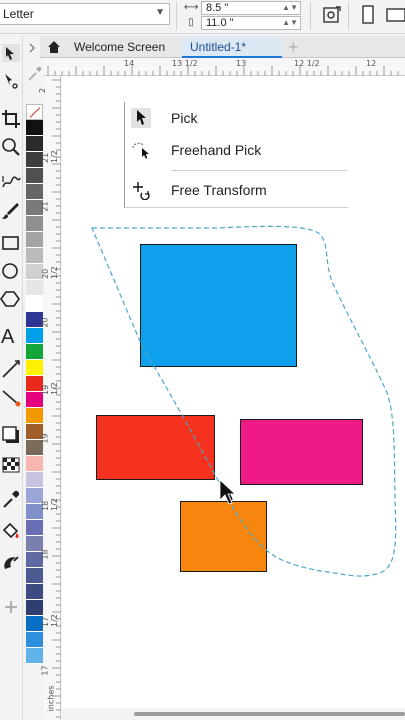 The height and width of the screenshot is (720, 405). Describe the element at coordinates (34, 47) in the screenshot. I see `palette-scroll-up-icon` at that location.